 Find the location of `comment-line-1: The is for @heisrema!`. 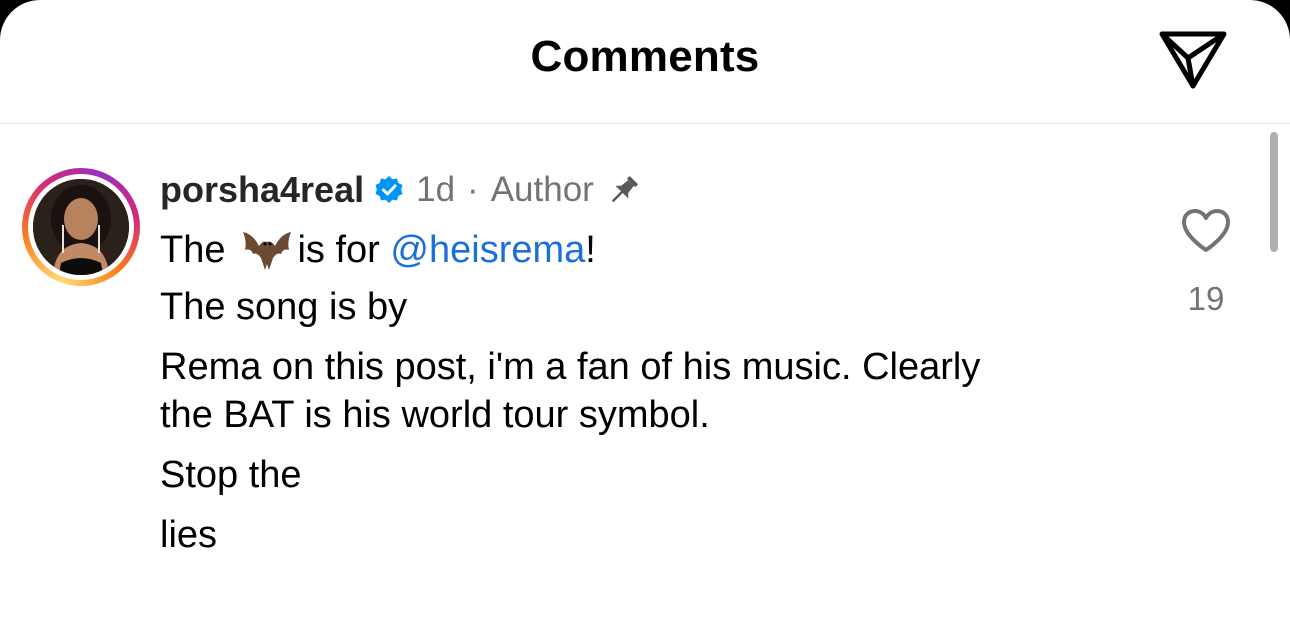

comment-line-1: The is for @heisrema! is located at coordinates (378, 249).